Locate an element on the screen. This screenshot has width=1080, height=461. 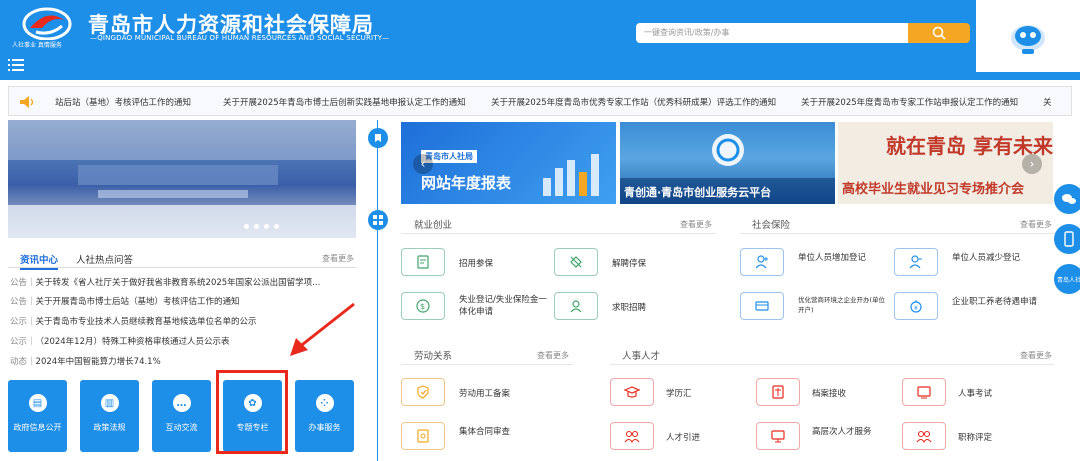
service-label: 失业登记/失业保险金一体化申请 is located at coordinates (505, 306).